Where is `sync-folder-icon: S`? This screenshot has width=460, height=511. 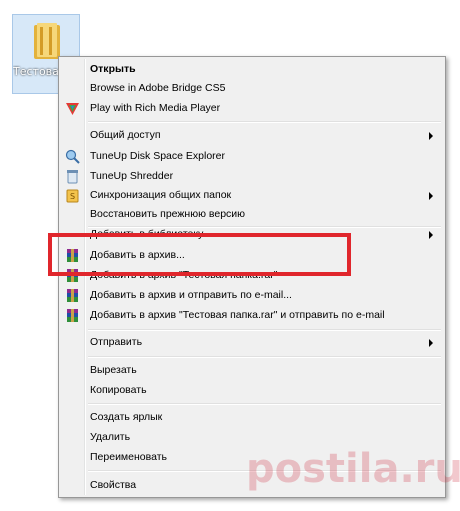 sync-folder-icon: S is located at coordinates (72, 196).